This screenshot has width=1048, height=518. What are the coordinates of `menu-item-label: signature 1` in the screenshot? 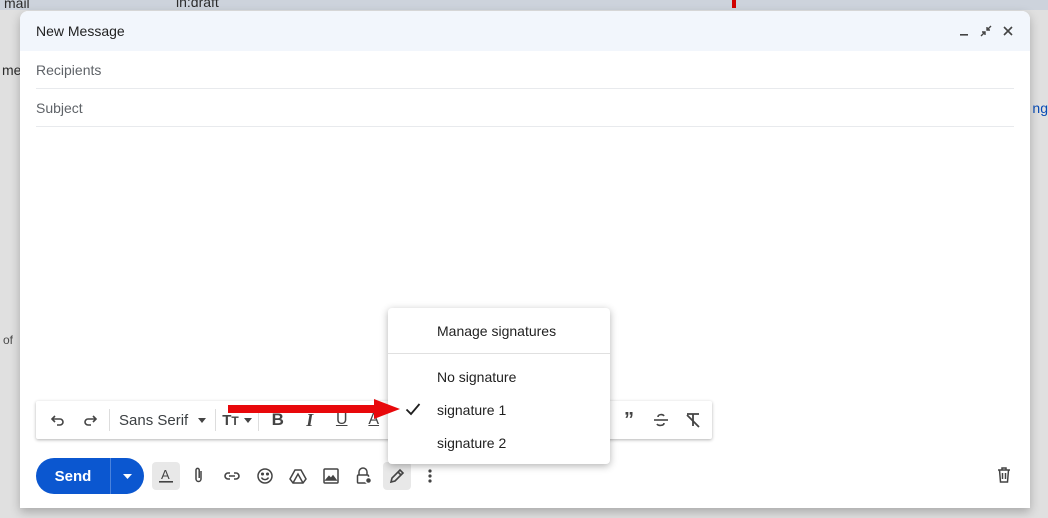 It's located at (472, 409).